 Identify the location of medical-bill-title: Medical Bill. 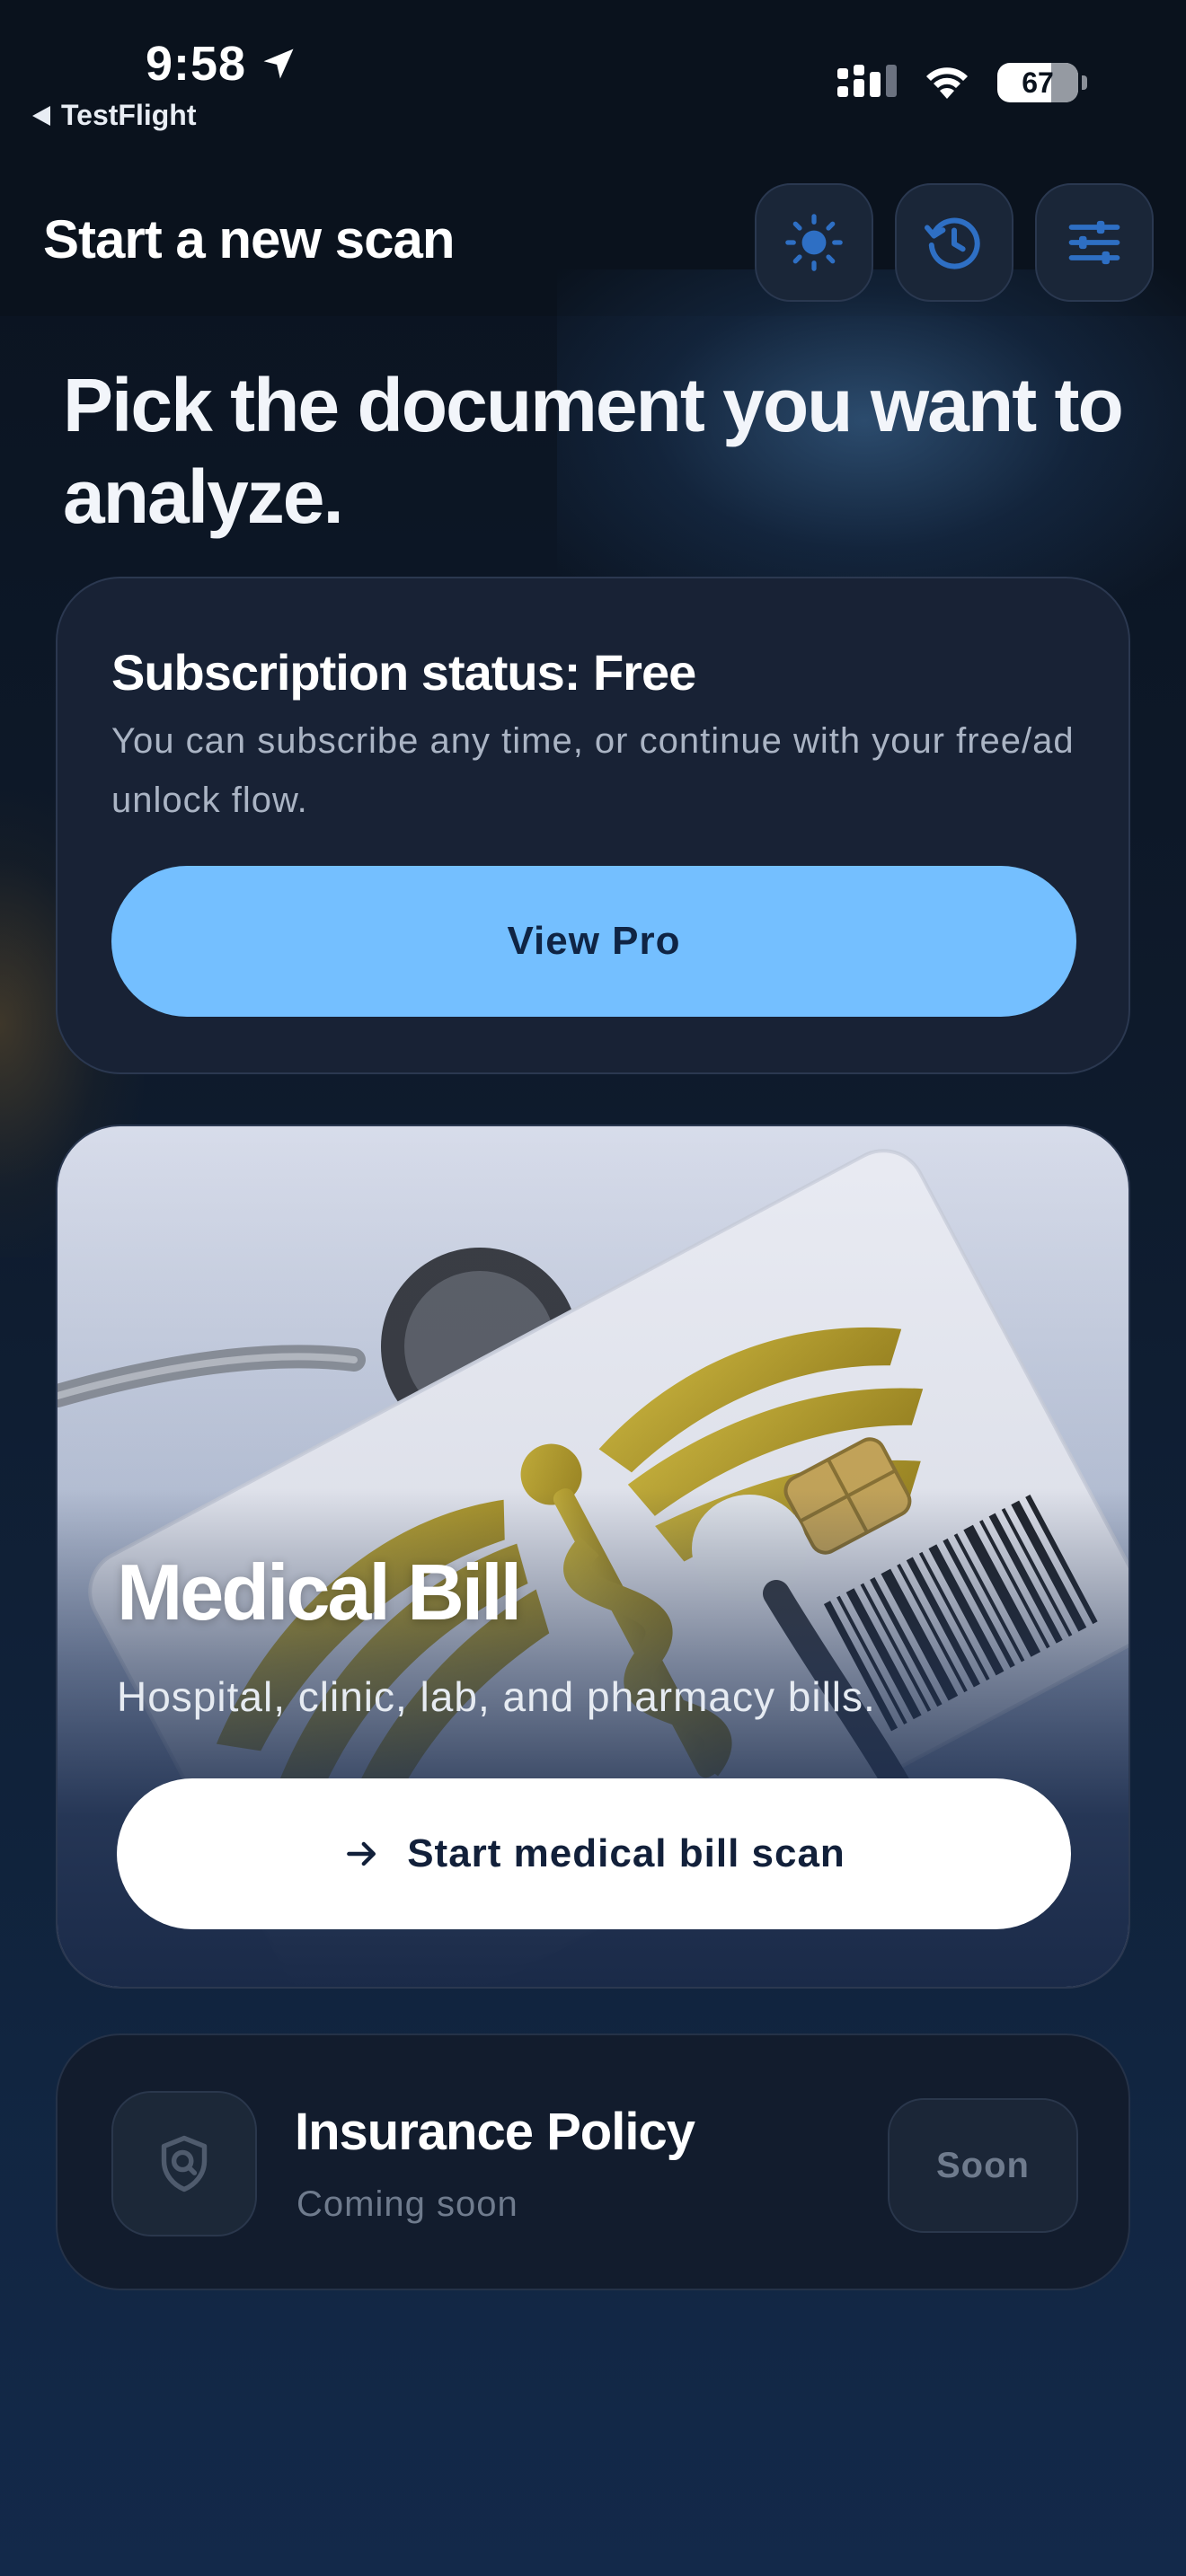
(319, 1592).